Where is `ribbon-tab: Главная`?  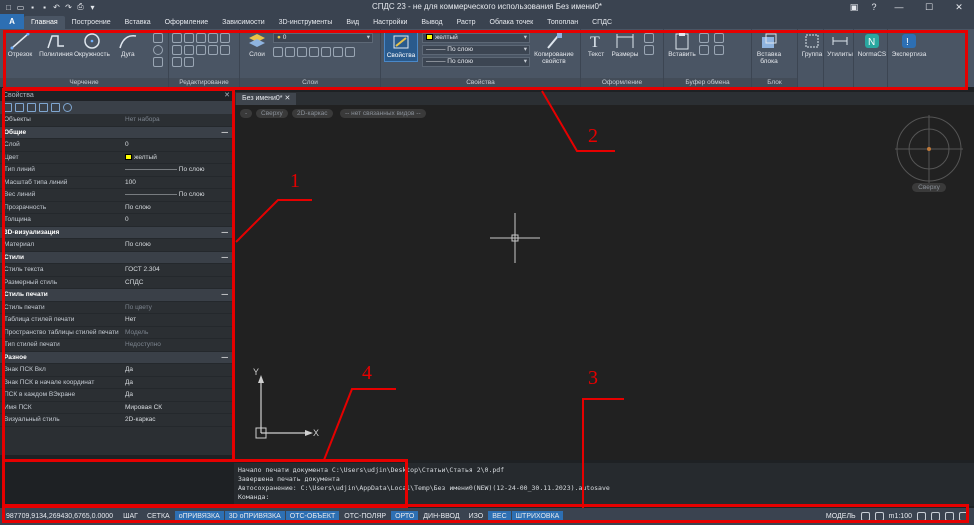 ribbon-tab: Главная is located at coordinates (44, 22).